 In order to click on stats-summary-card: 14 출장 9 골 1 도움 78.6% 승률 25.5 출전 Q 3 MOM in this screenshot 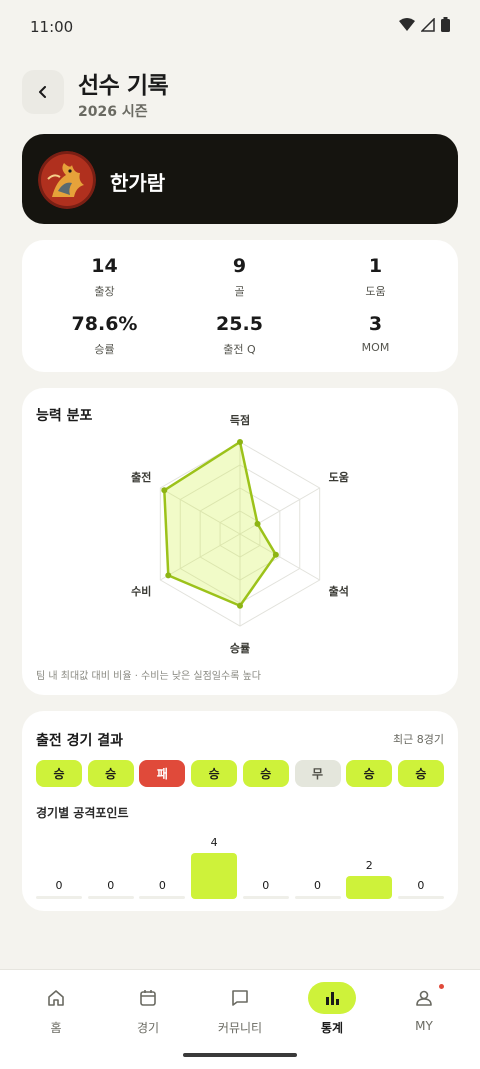, I will do `click(240, 306)`.